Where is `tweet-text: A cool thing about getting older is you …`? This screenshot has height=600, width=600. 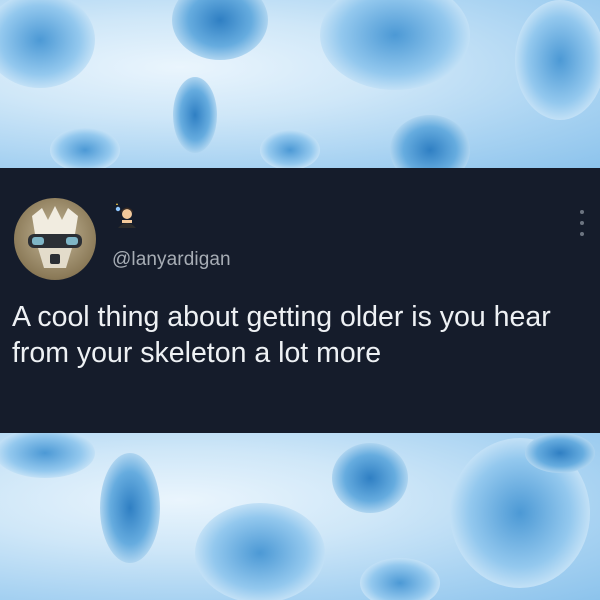 tweet-text: A cool thing about getting older is you … is located at coordinates (281, 335).